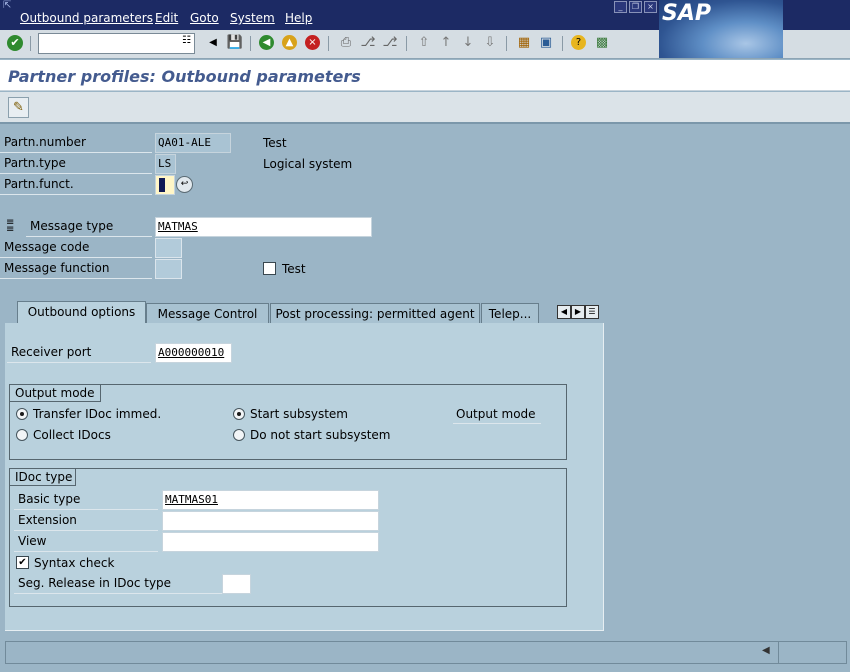  I want to click on message-function-label: Message function, so click(76, 269).